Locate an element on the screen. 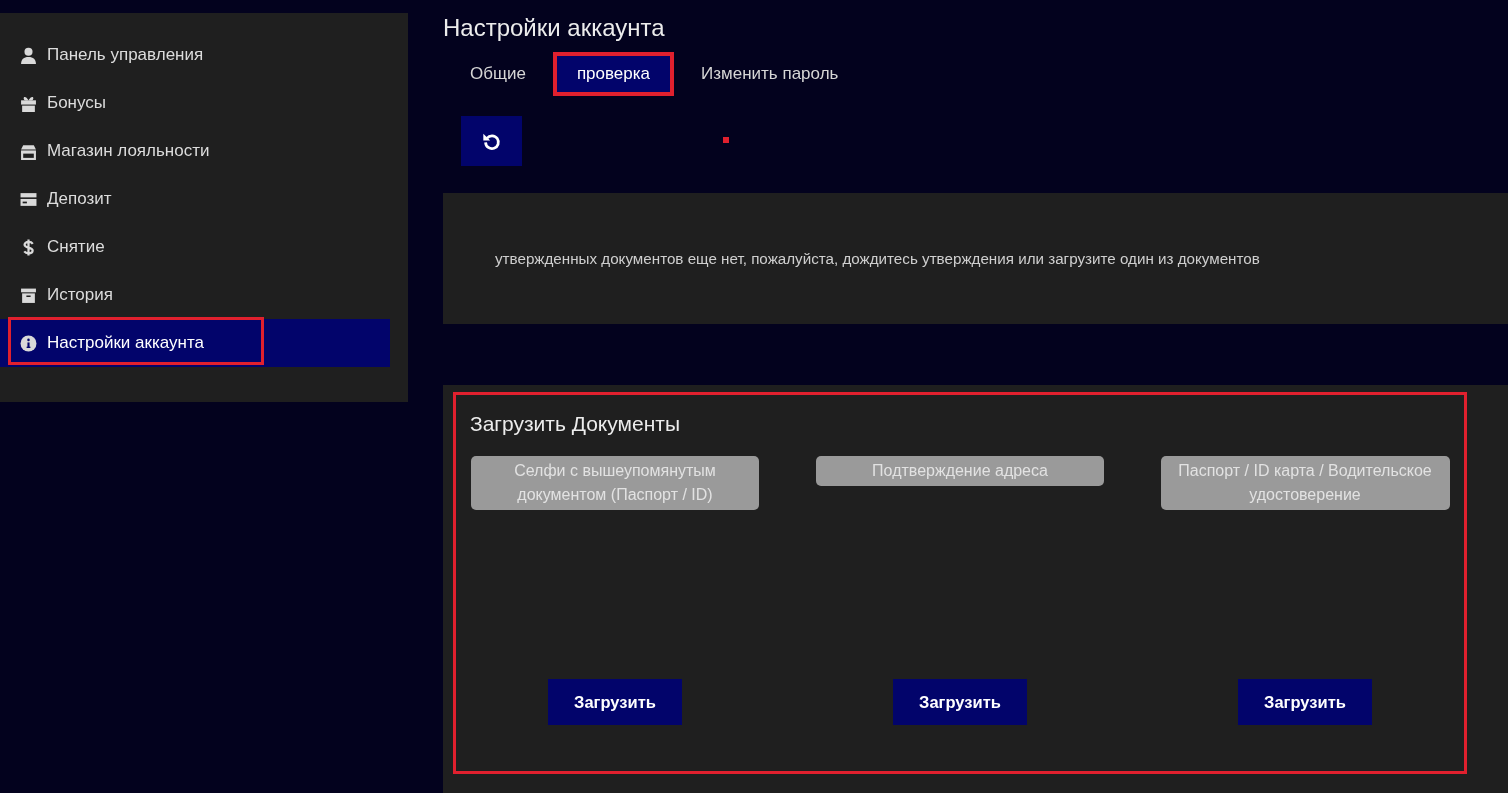 The image size is (1508, 793). dollar-icon is located at coordinates (28, 247).